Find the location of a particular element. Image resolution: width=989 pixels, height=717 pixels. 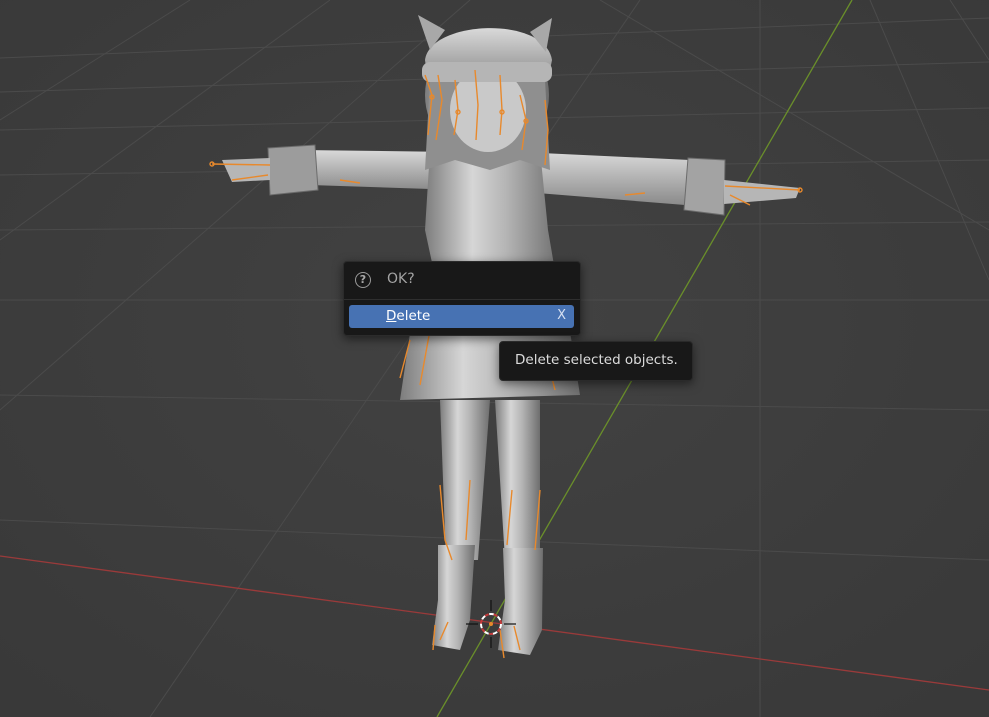

popup-header: ? OK? is located at coordinates (462, 280).